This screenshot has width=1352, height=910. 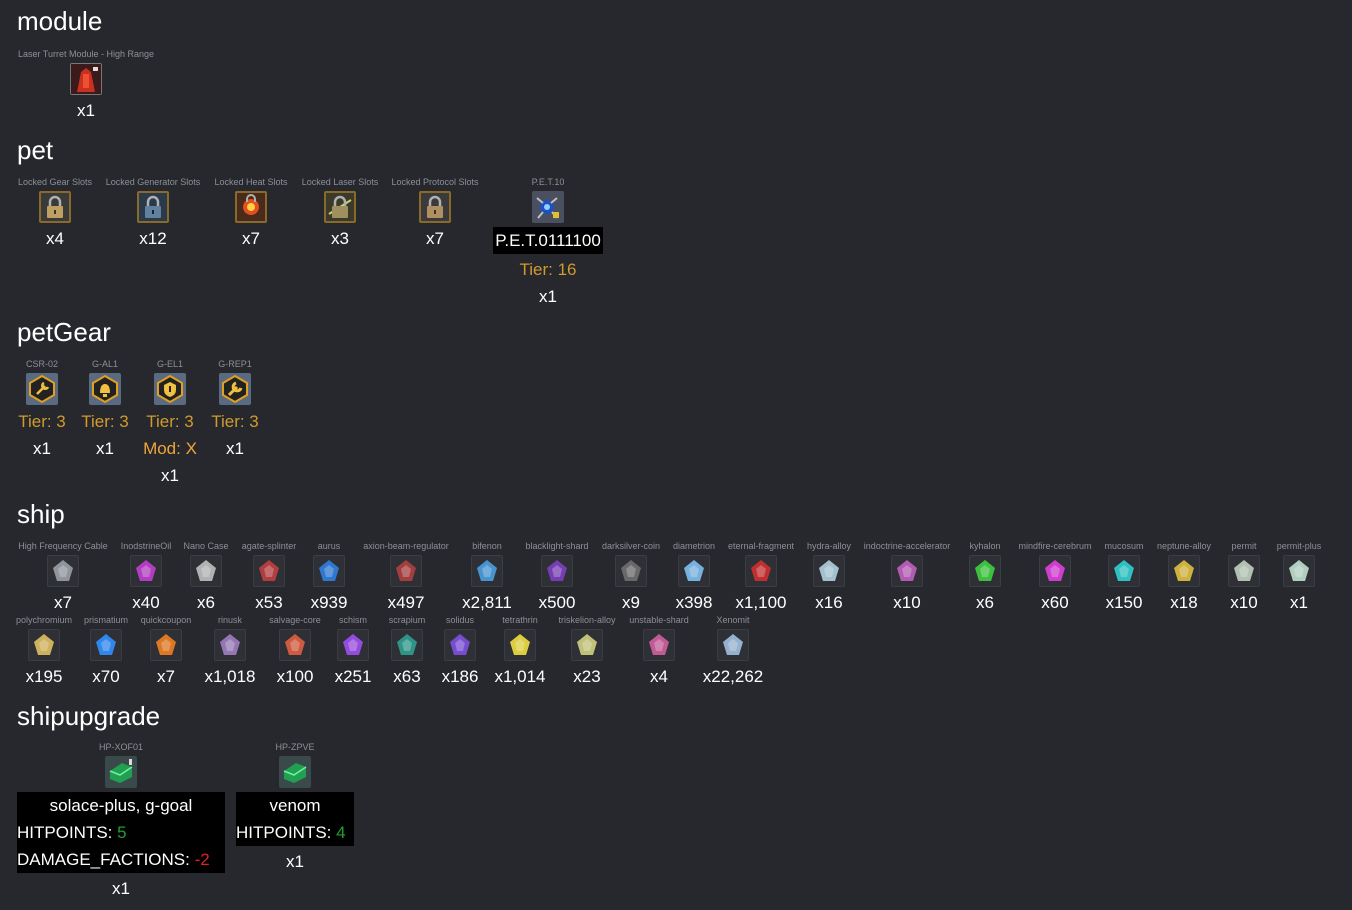 I want to click on item-name: G-AL1, so click(x=104, y=364).